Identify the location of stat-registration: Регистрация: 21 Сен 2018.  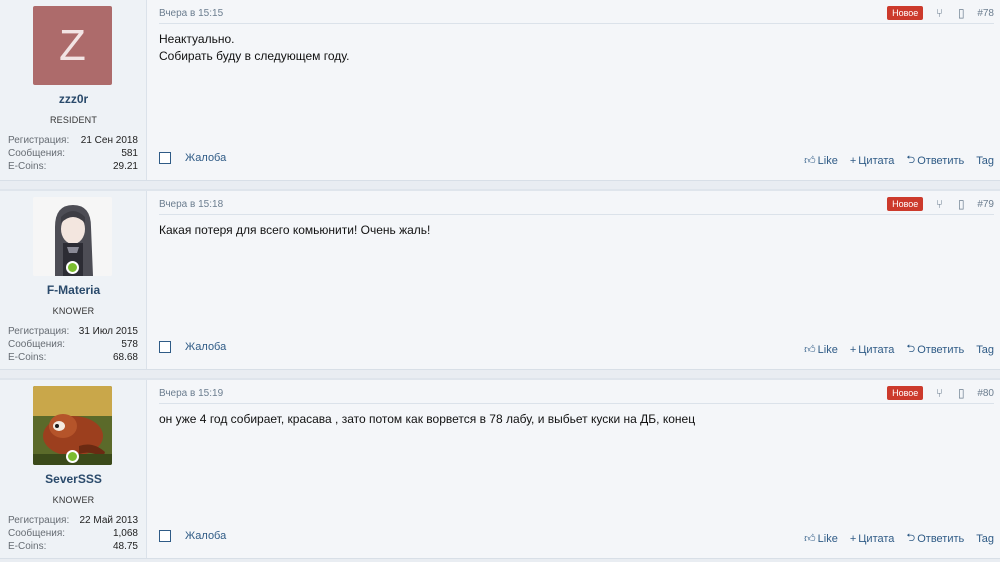
(73, 140).